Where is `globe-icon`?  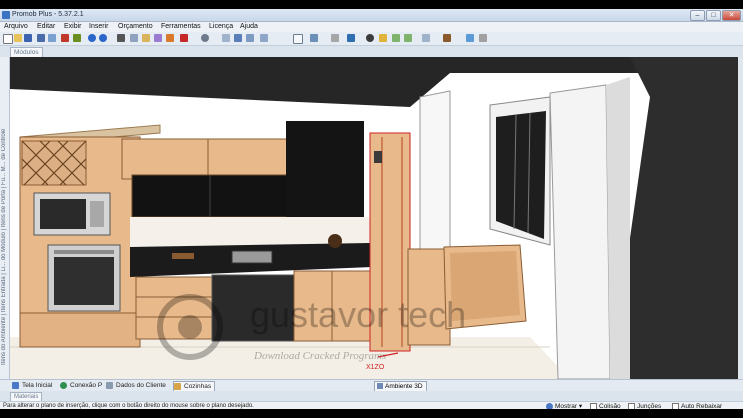 globe-icon is located at coordinates (63, 385).